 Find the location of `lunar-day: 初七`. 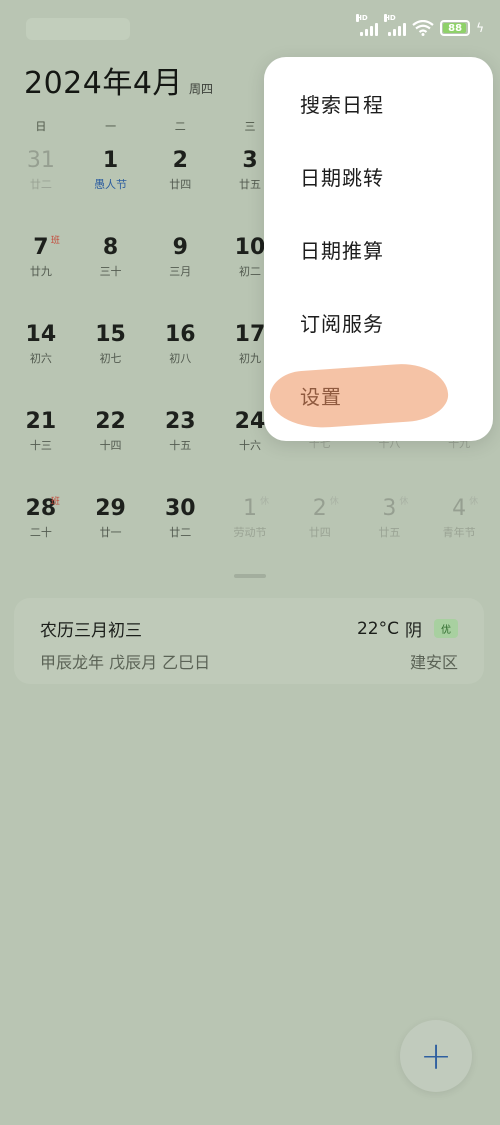

lunar-day: 初七 is located at coordinates (110, 358).